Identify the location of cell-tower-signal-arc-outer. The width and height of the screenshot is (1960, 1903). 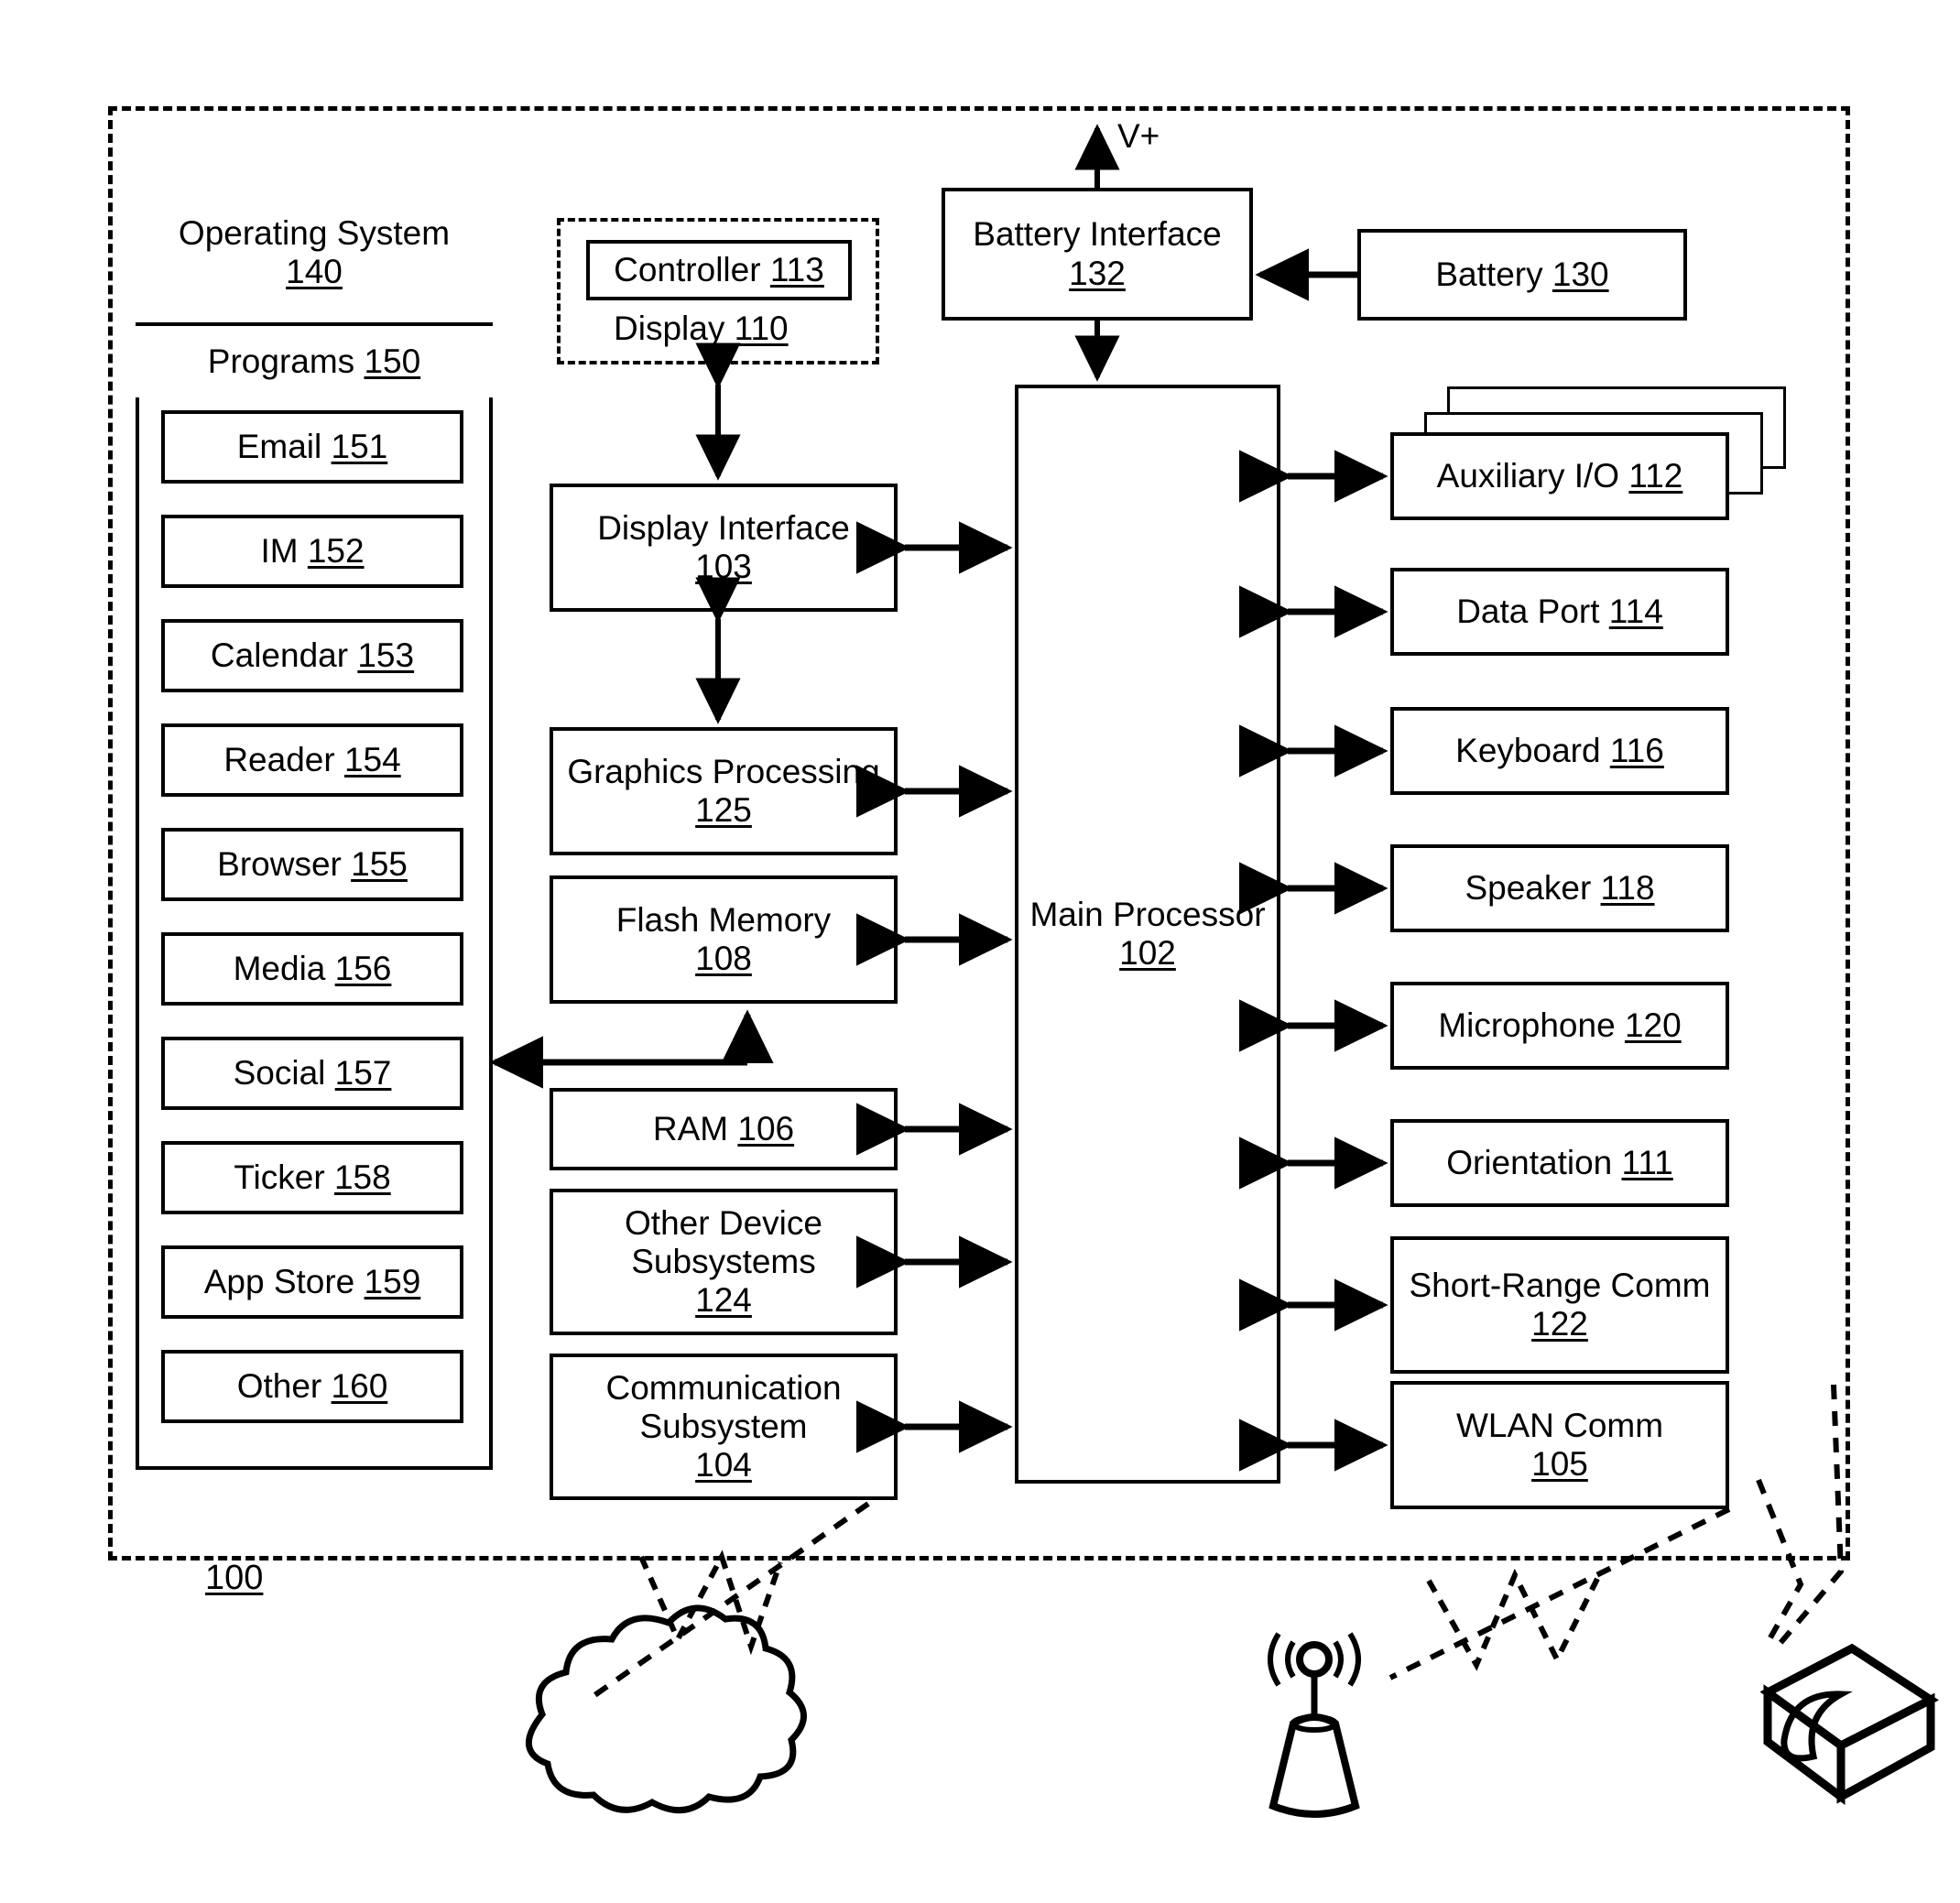
(1274, 1660).